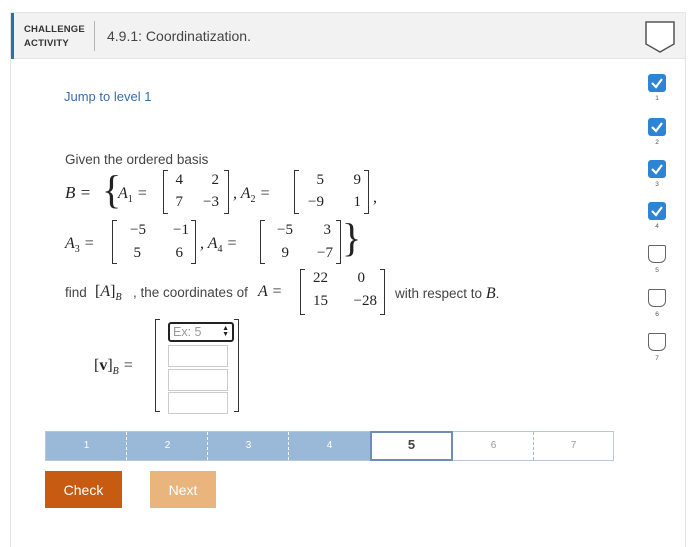 This screenshot has width=697, height=547. What do you see at coordinates (94, 36) in the screenshot?
I see `header-separator` at bounding box center [94, 36].